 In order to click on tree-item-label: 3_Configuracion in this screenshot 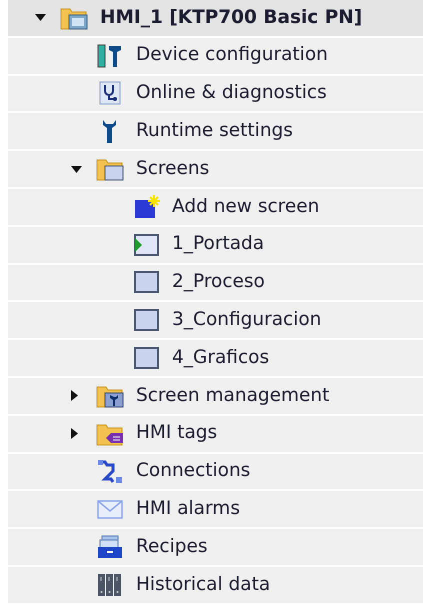, I will do `click(247, 320)`.